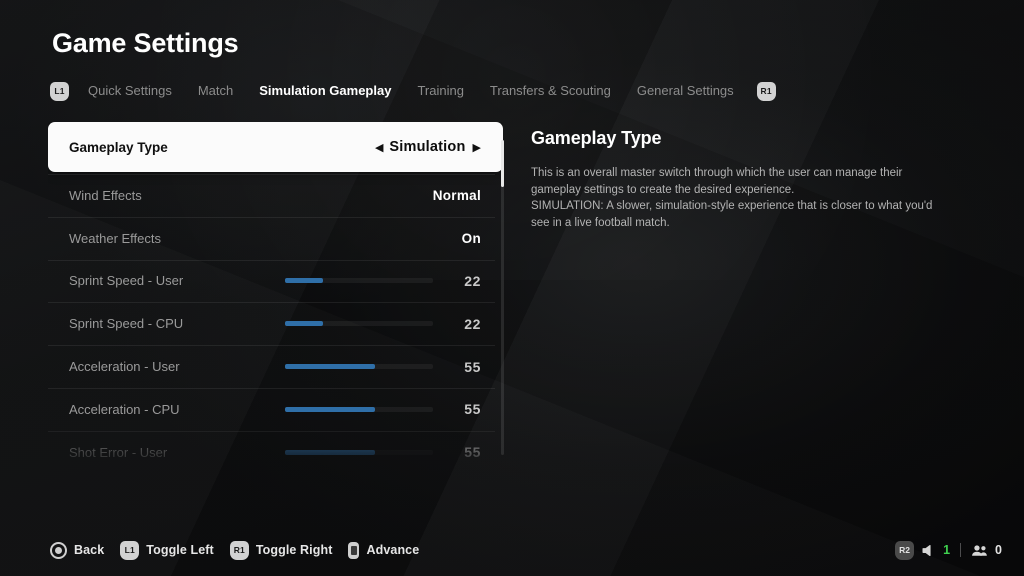  I want to click on bottom-status: R2 1 0, so click(948, 550).